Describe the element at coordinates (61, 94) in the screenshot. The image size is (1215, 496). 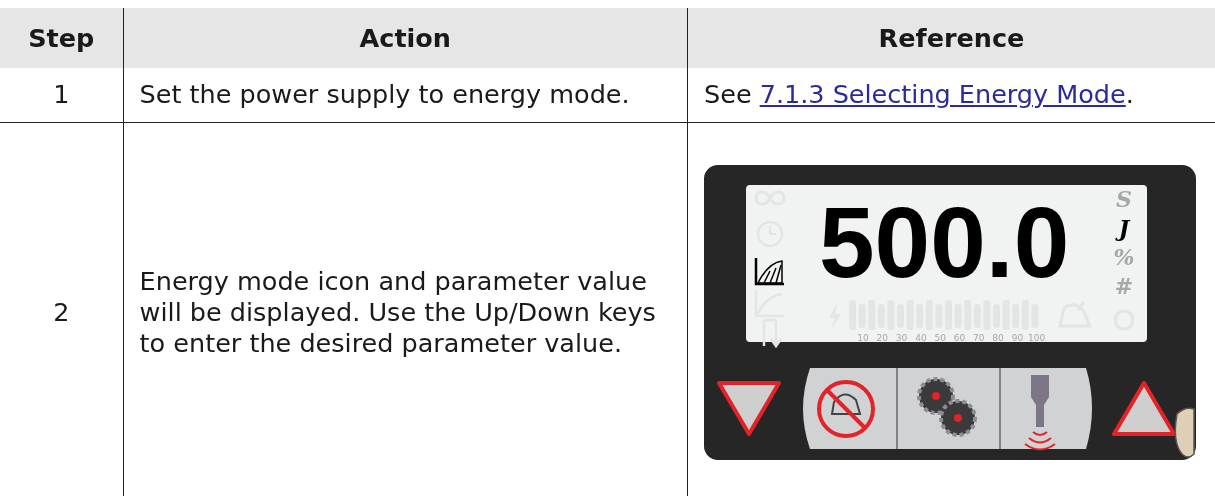
I see `step-number: 1` at that location.